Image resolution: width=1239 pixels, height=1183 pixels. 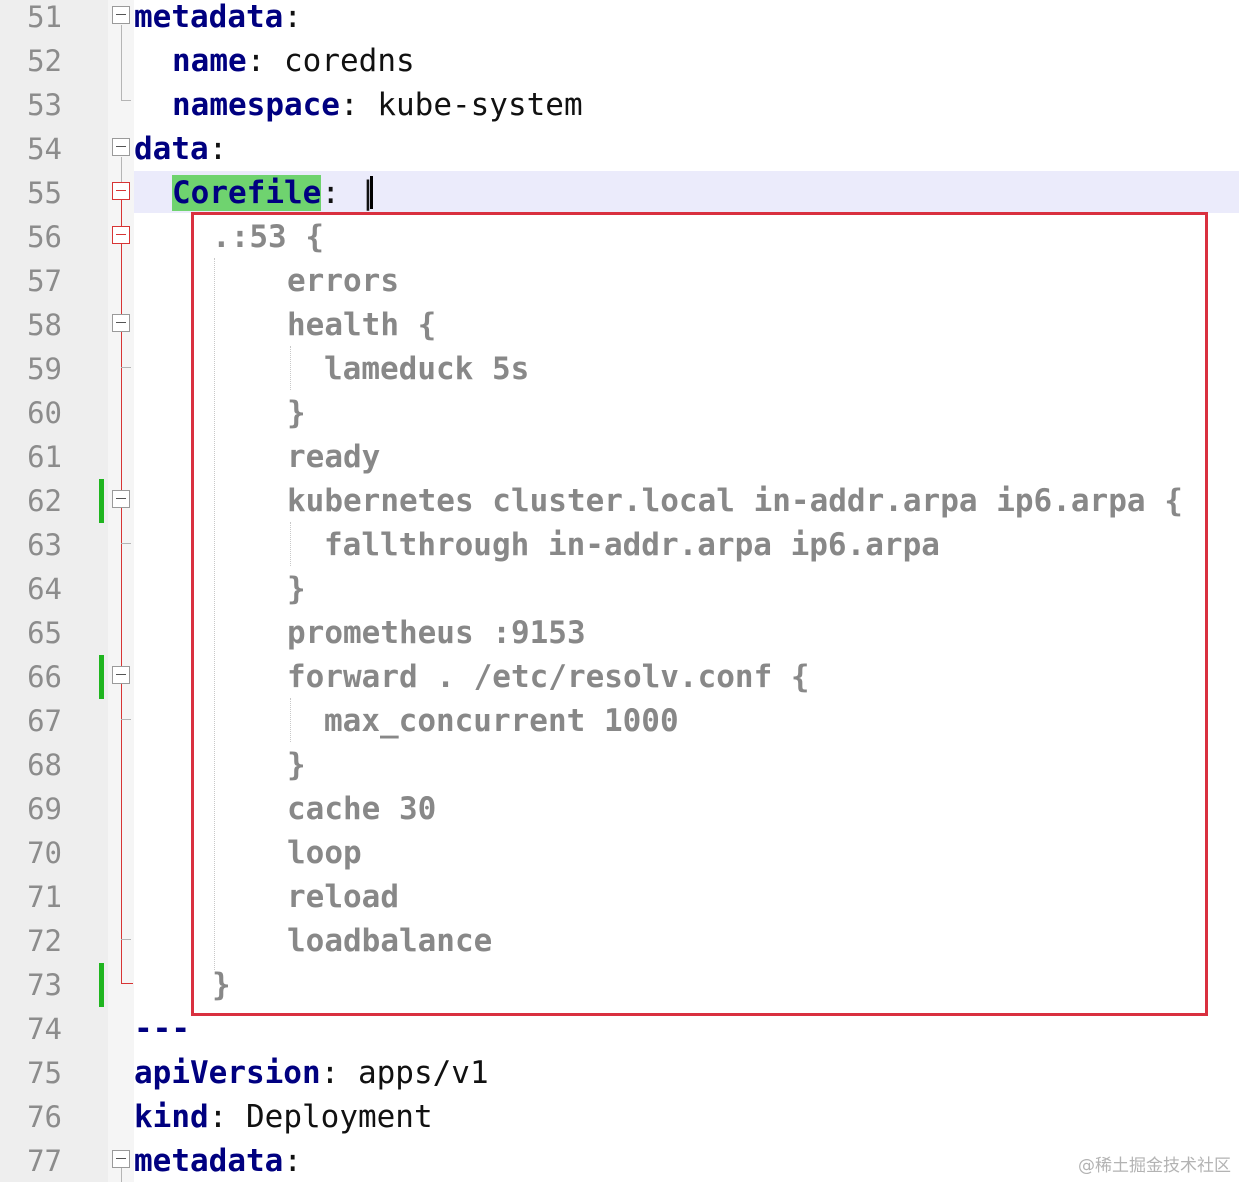 I want to click on code-line-54: data:, so click(x=180, y=149).